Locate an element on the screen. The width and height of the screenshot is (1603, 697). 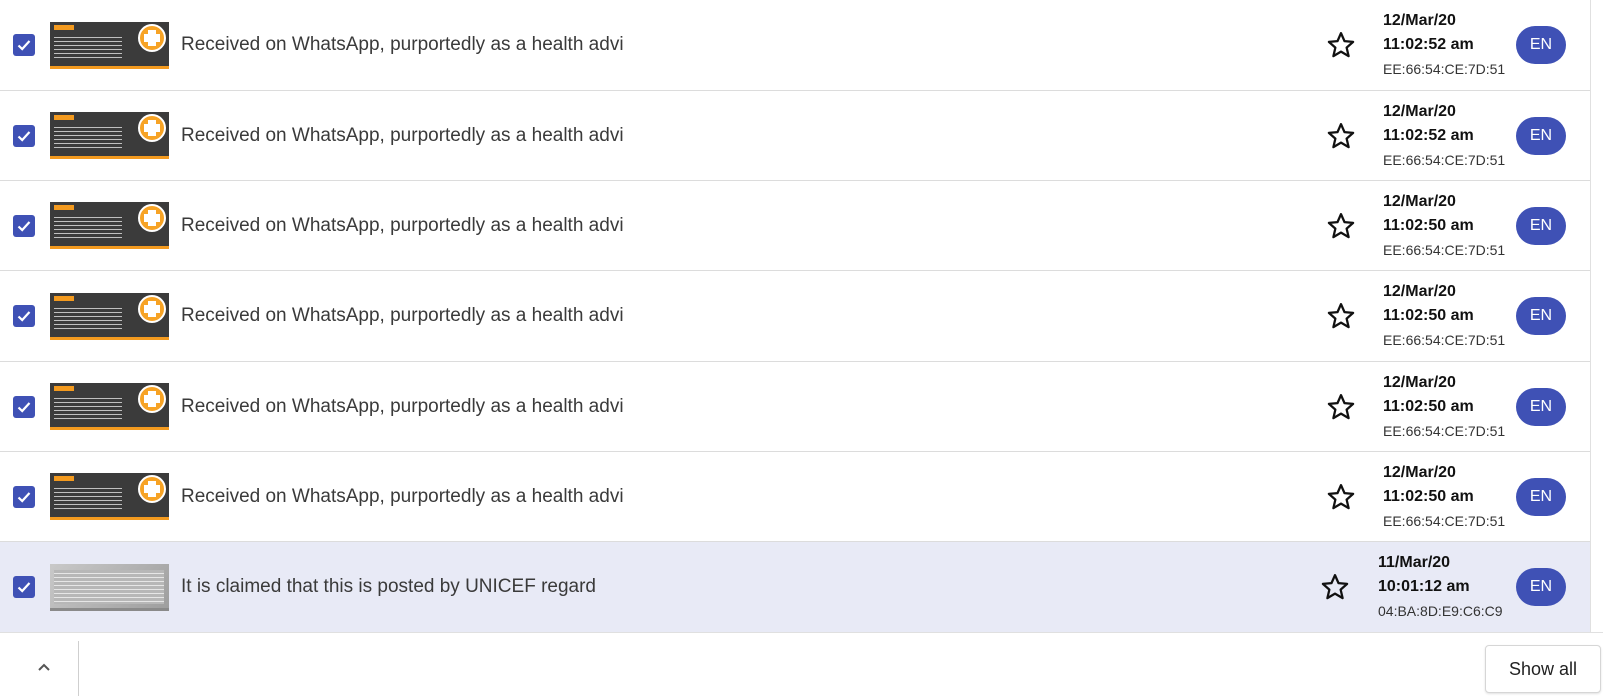
show-all-button: Show all is located at coordinates (1543, 669).